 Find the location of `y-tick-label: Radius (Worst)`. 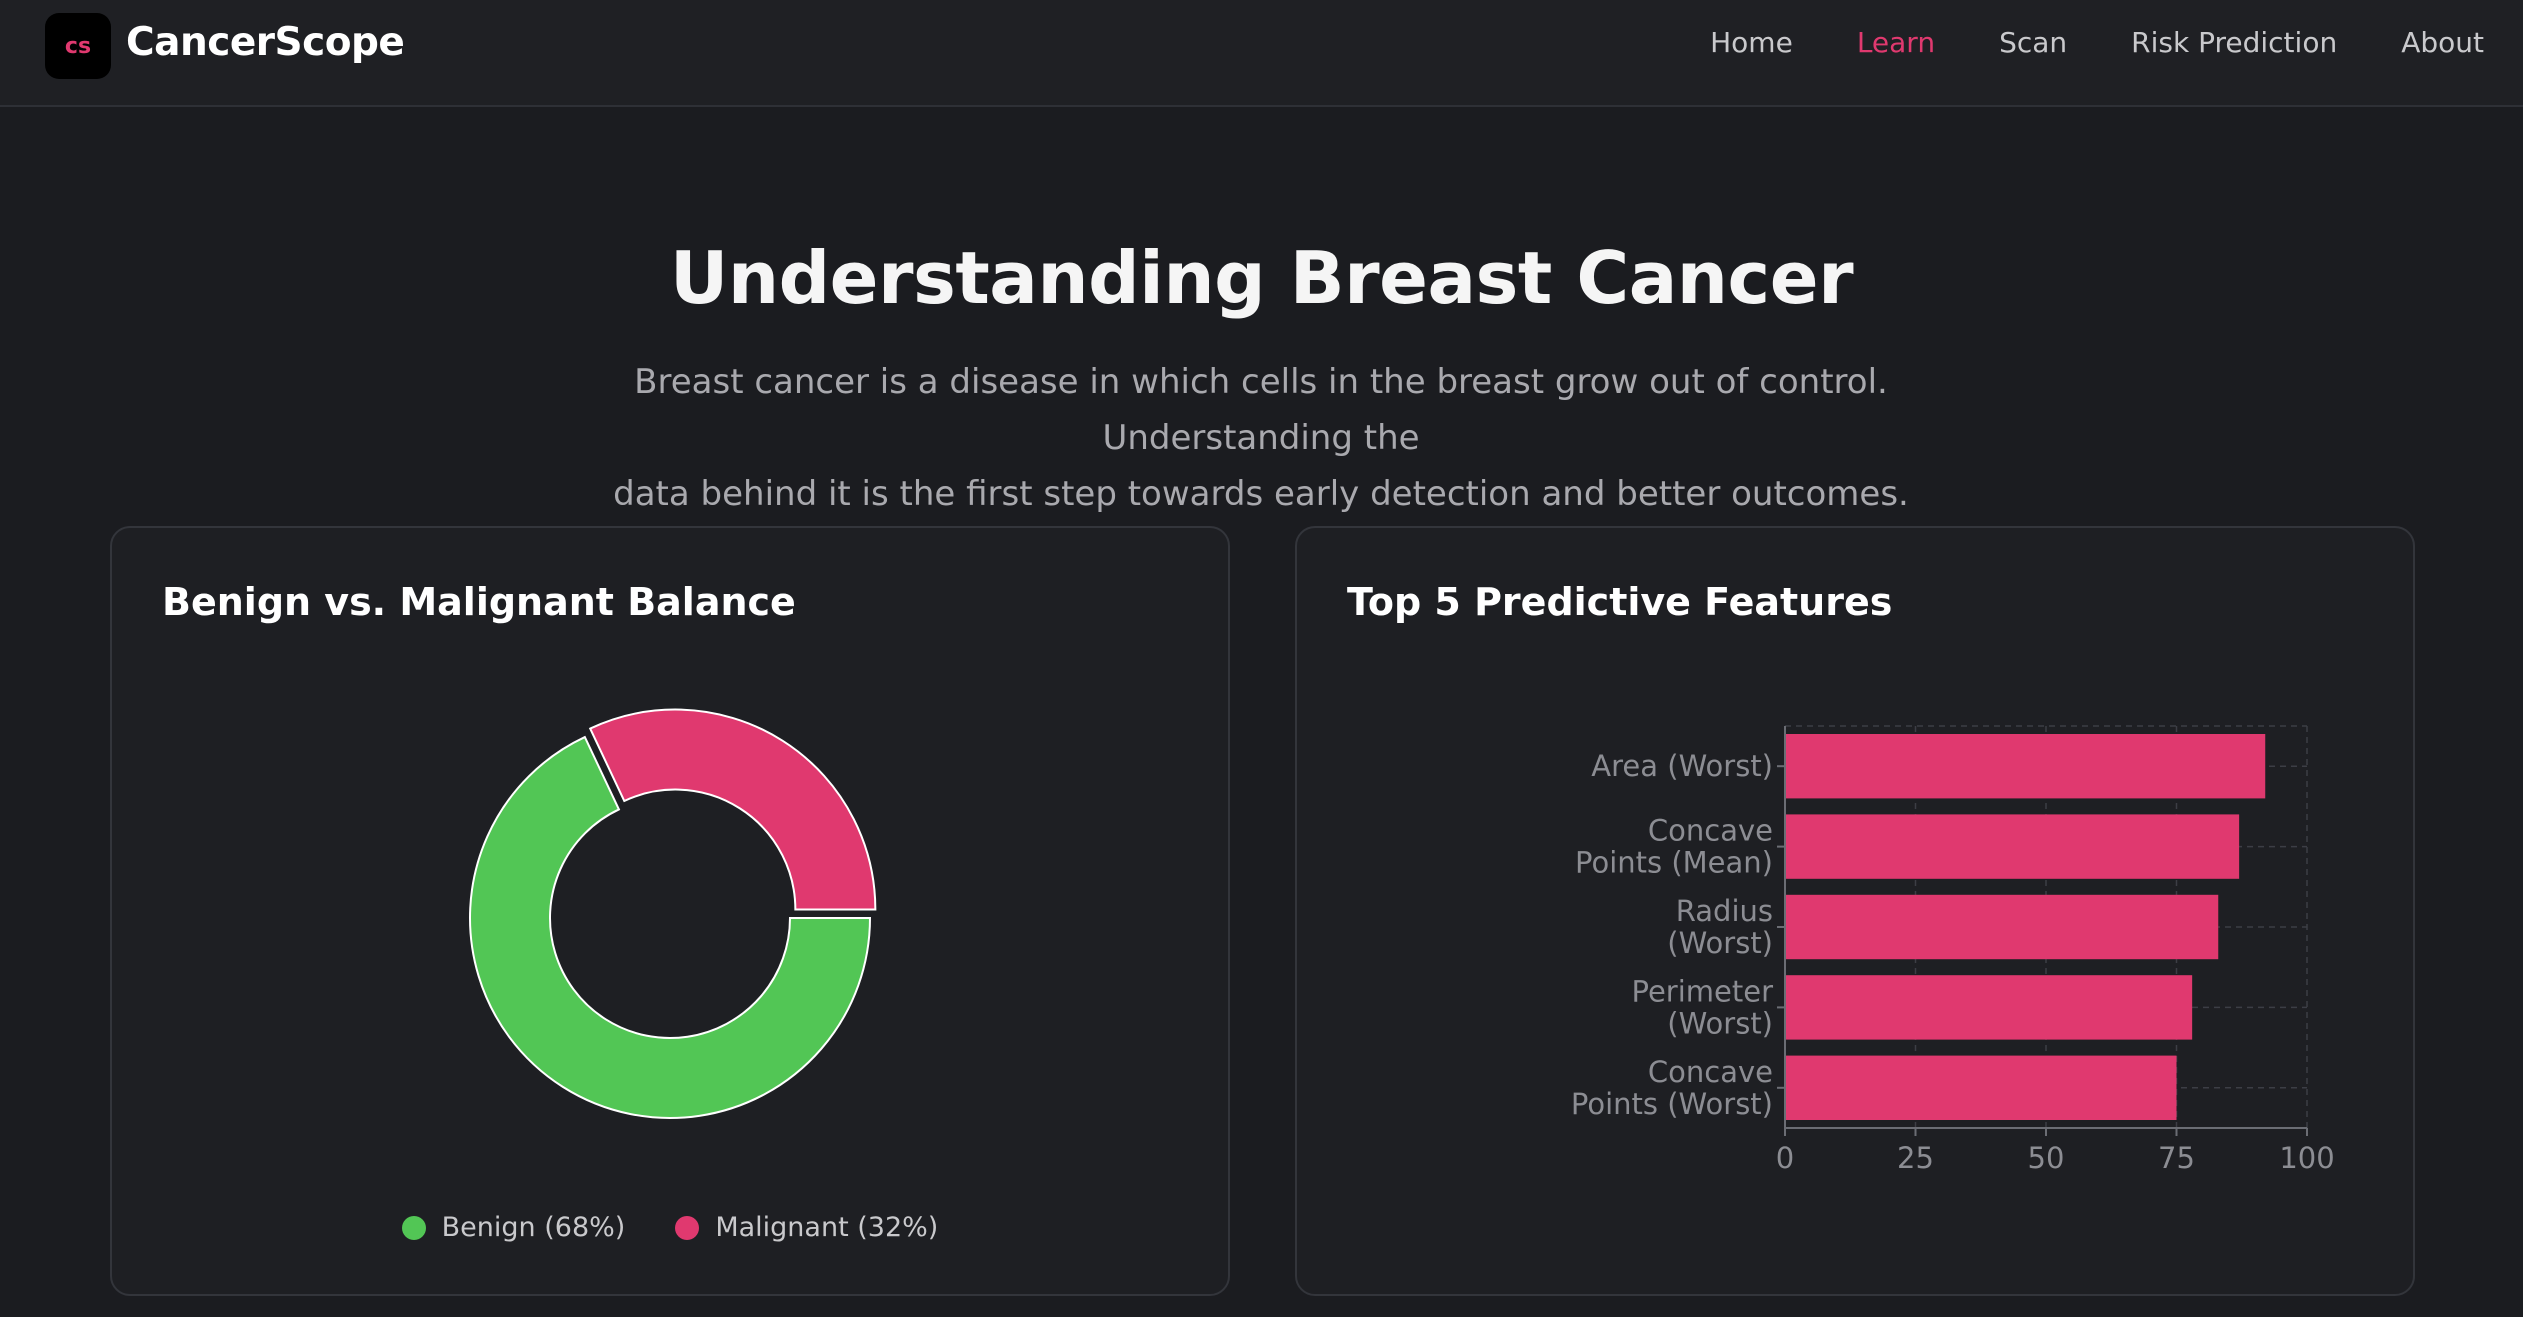

y-tick-label: Radius (Worst) is located at coordinates (1720, 927).